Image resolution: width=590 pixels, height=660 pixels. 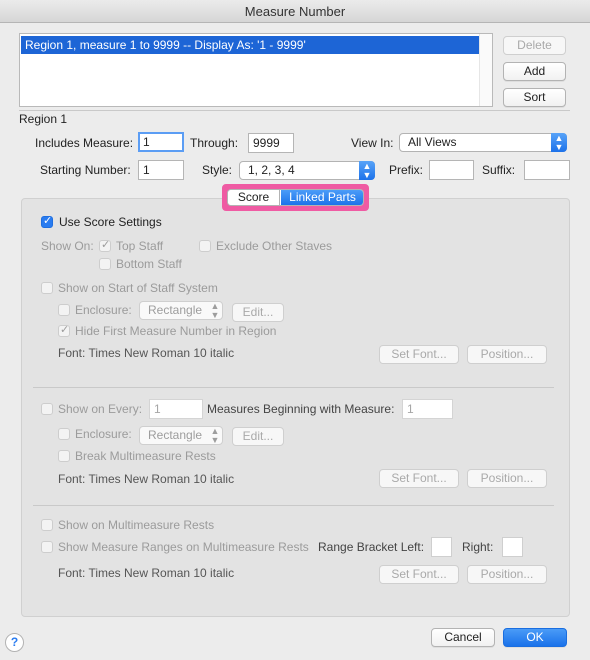 I want to click on view-in-label: View In:, so click(x=372, y=143).